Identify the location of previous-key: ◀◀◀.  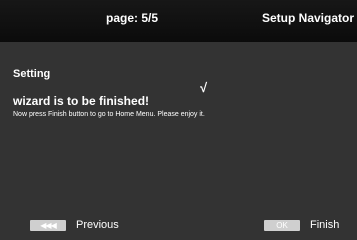
(48, 225).